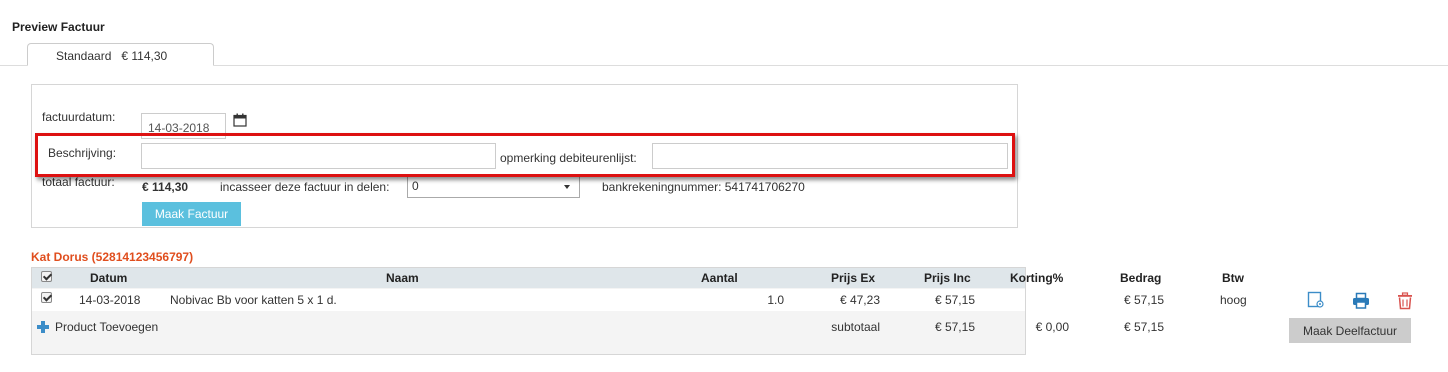 The height and width of the screenshot is (372, 1448). What do you see at coordinates (402, 278) in the screenshot?
I see `header-naam: Naam` at bounding box center [402, 278].